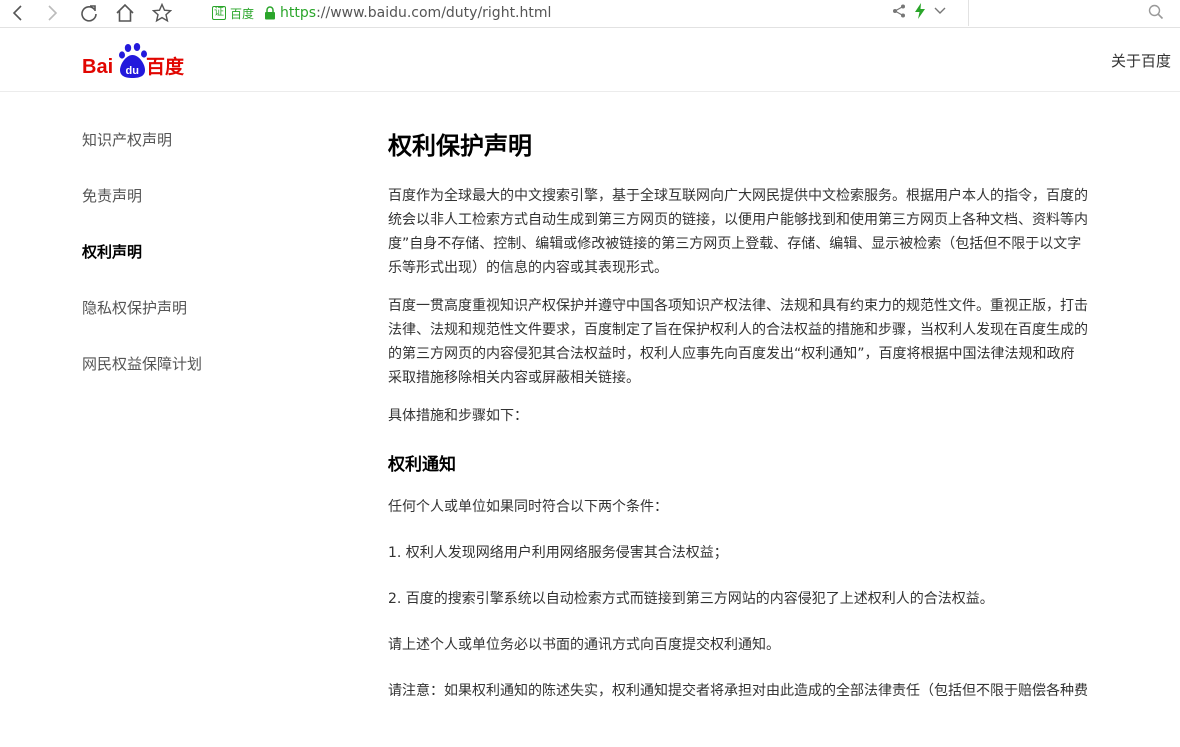  I want to click on paragraph-line: 采取措施移除相关内容或屏蔽相关链接。, so click(514, 378).